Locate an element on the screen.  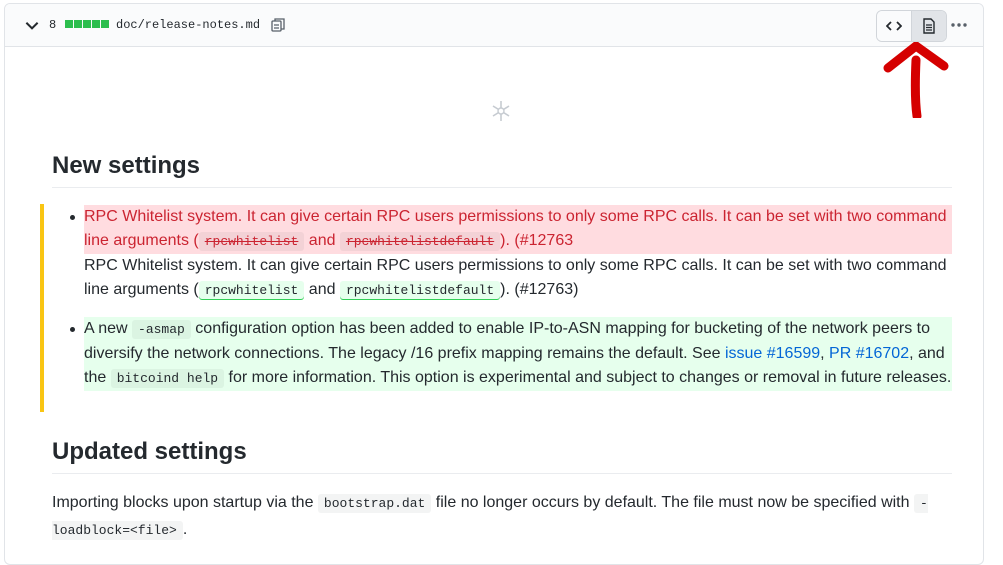
rich-diff-button is located at coordinates (928, 26).